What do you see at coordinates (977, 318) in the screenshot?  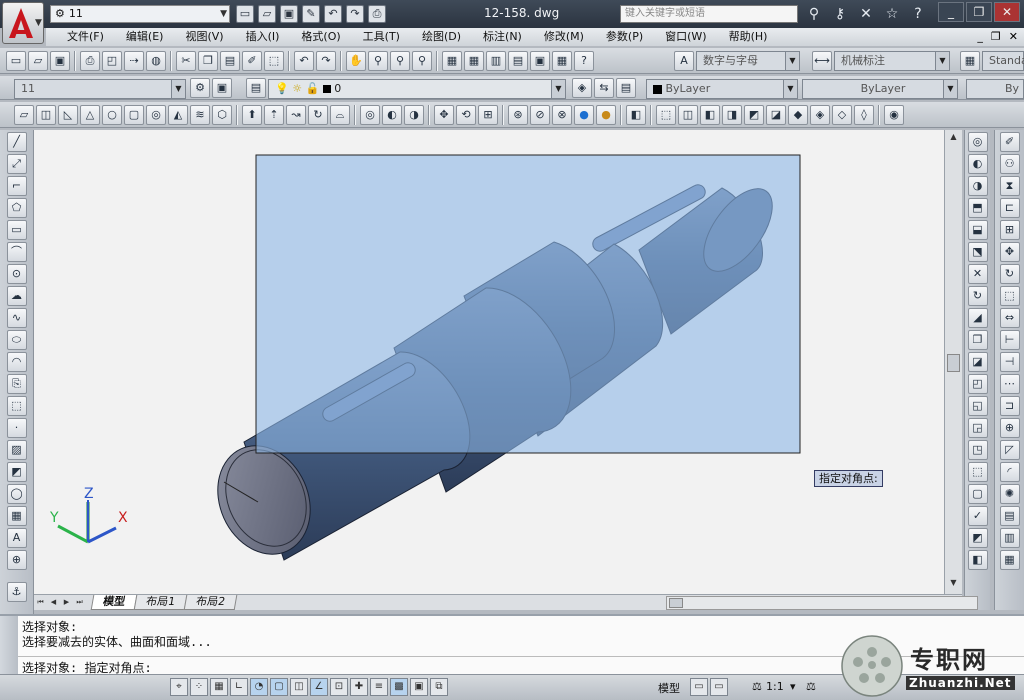 I see `taper-faces-icon: ◢` at bounding box center [977, 318].